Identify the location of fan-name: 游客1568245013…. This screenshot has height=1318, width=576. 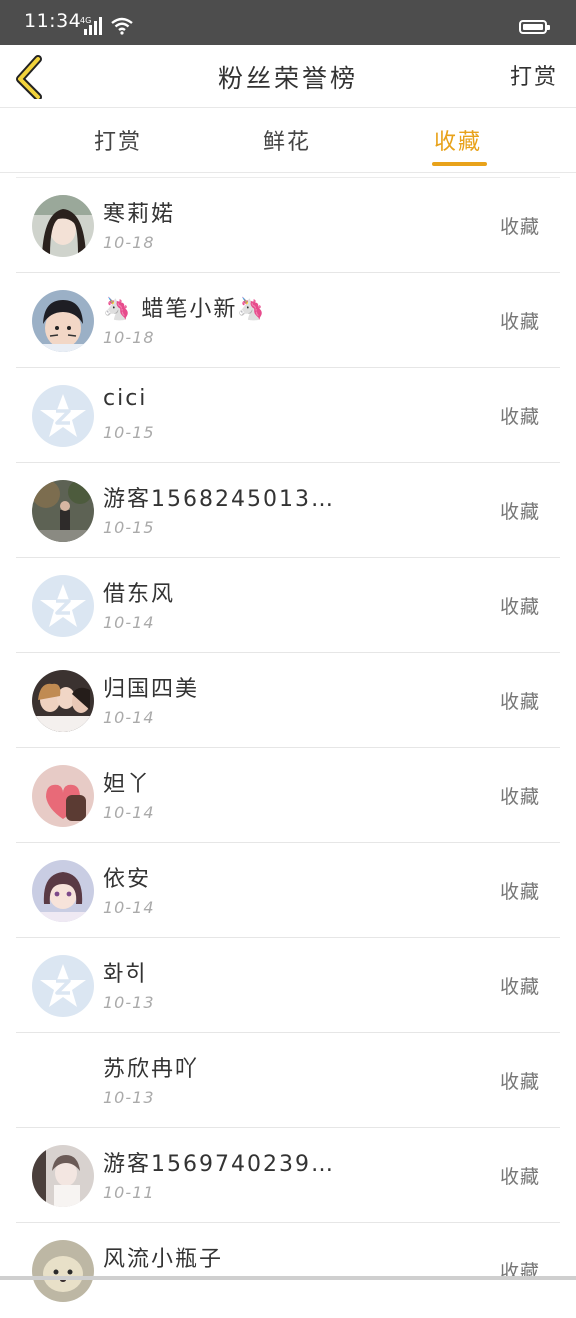
(219, 499).